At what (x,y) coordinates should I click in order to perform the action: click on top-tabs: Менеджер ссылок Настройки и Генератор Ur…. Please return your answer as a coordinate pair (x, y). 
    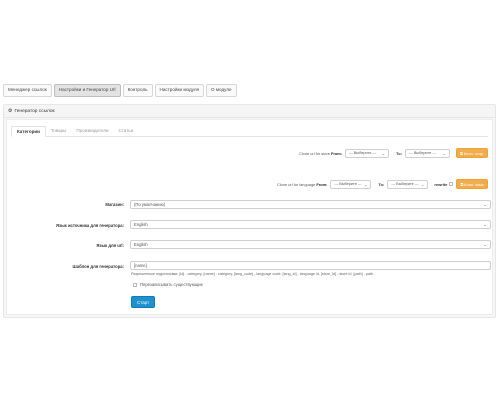
    Looking at the image, I should click on (120, 90).